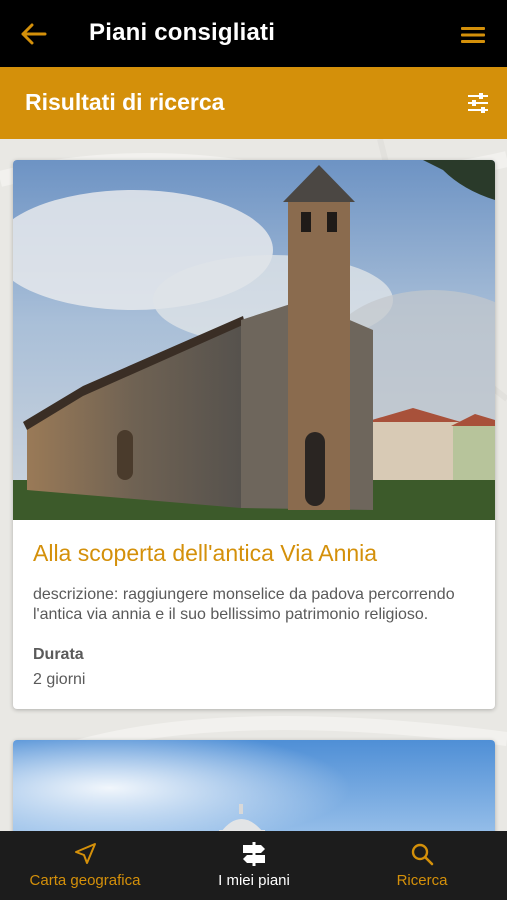  What do you see at coordinates (182, 32) in the screenshot?
I see `page-title: Piani consigliati` at bounding box center [182, 32].